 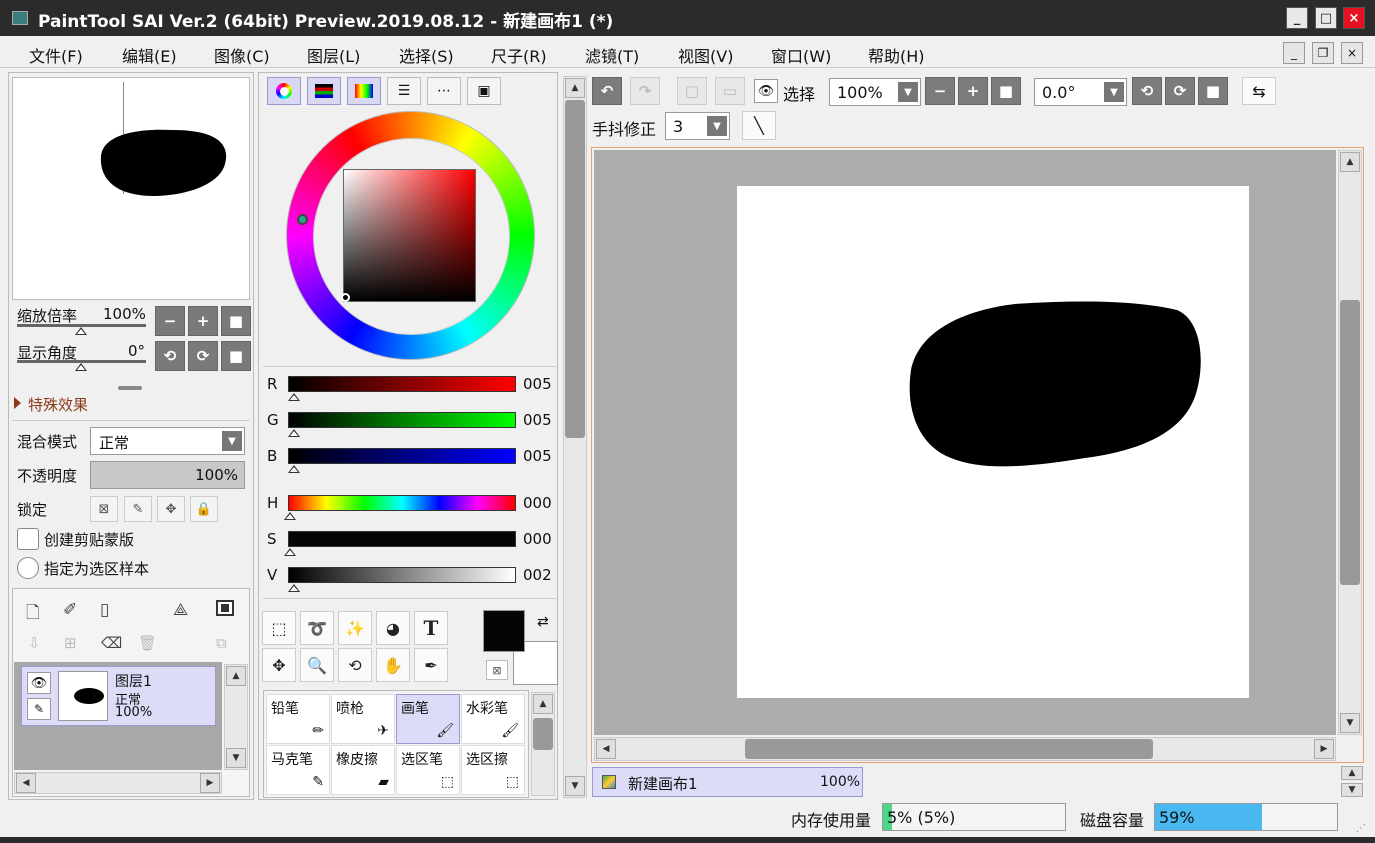 What do you see at coordinates (1350, 442) in the screenshot?
I see `canvas-vscroll-thumb` at bounding box center [1350, 442].